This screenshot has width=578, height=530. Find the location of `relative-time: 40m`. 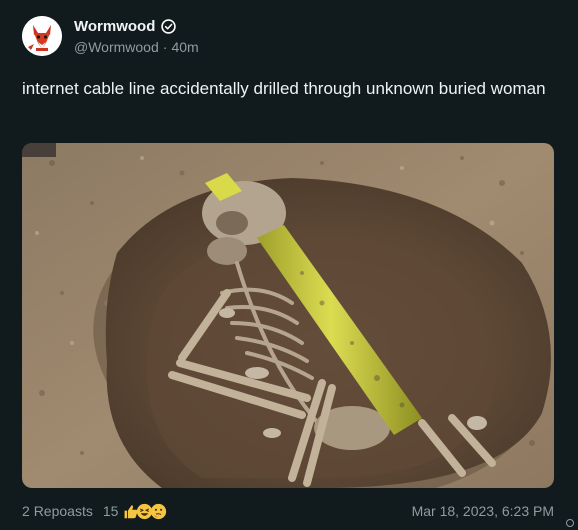

relative-time: 40m is located at coordinates (184, 47).